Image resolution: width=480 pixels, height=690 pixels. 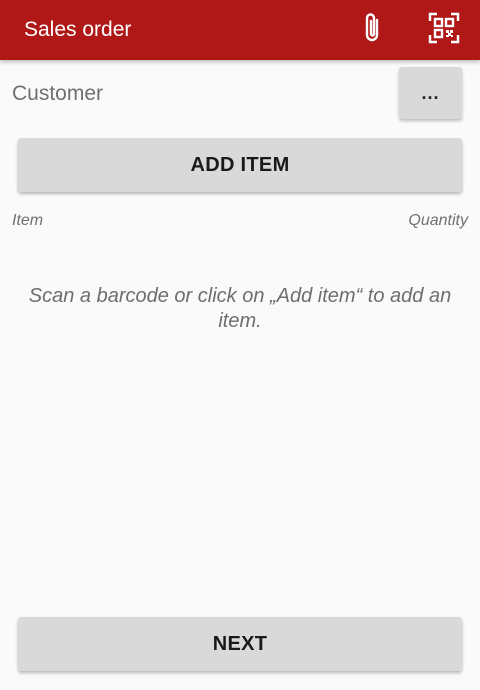 I want to click on scan-qr-button, so click(x=444, y=30).